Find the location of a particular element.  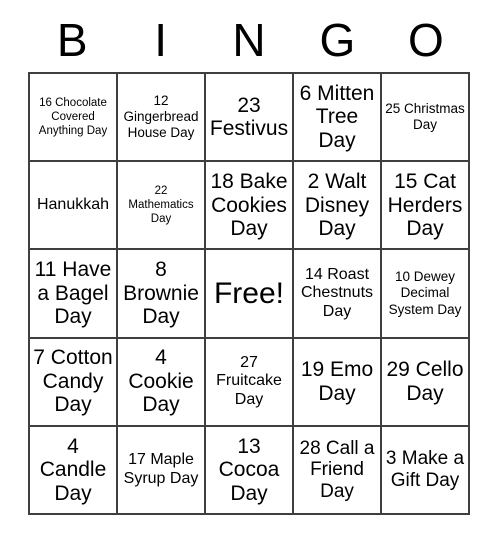

bingo-header-letter-n: N is located at coordinates (249, 40).